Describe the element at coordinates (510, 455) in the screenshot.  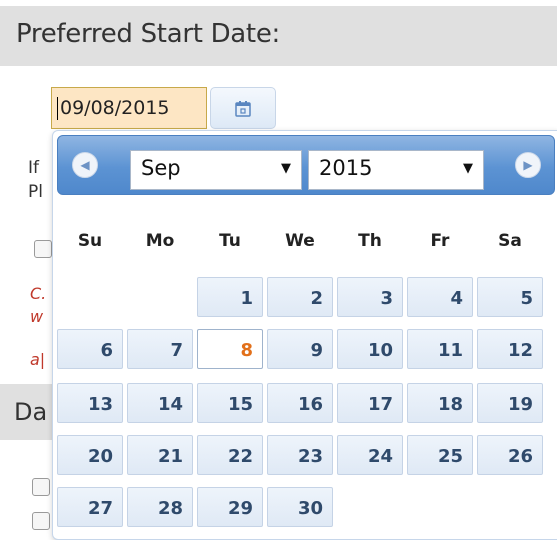
I see `calendar-day: 26` at that location.